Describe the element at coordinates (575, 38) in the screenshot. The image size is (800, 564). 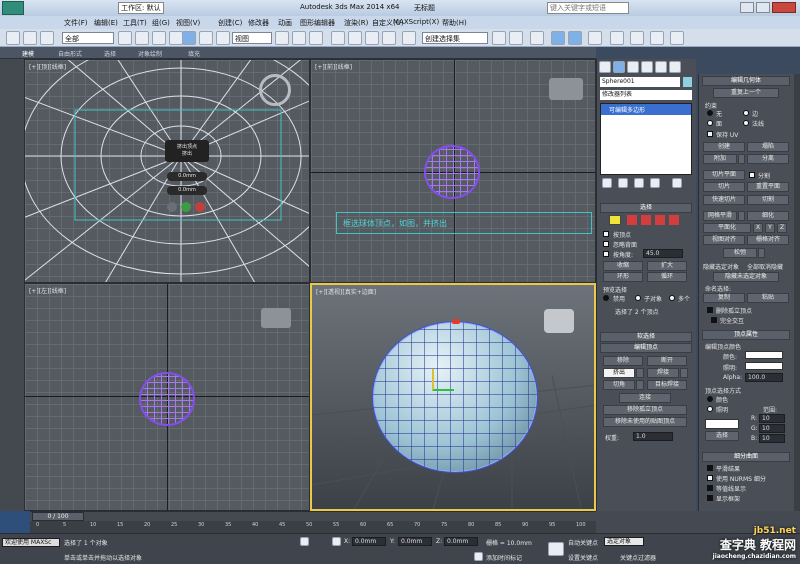
I see `curve-editor-icon` at that location.